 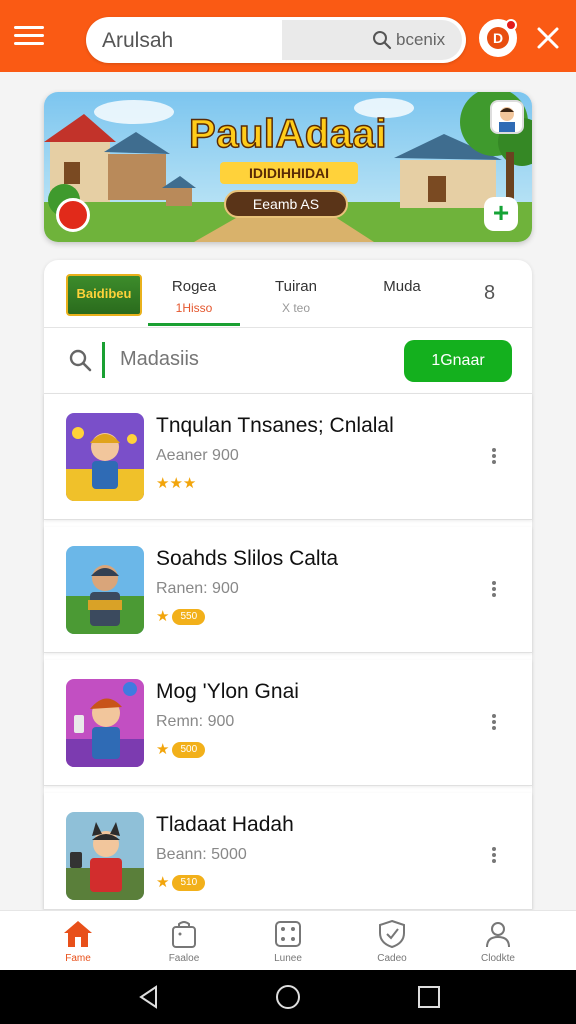 I want to click on shield-icon, so click(x=392, y=934).